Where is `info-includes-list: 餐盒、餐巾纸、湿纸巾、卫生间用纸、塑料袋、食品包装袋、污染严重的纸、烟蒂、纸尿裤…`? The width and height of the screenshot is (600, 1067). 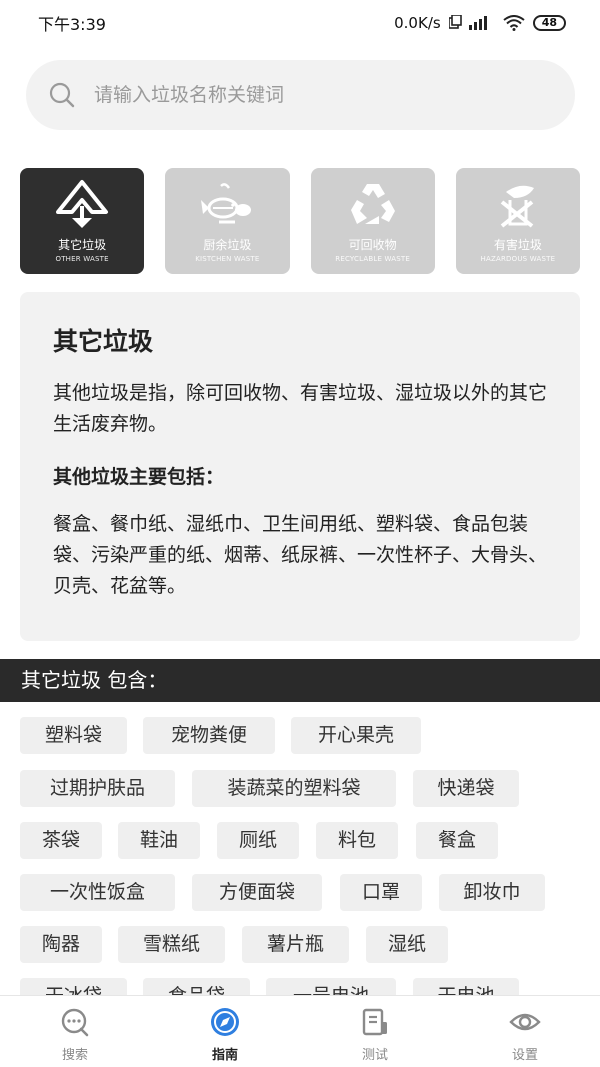
info-includes-list: 餐盒、餐巾纸、湿纸巾、卫生间用纸、塑料袋、食品包装袋、污染严重的纸、烟蒂、纸尿裤… is located at coordinates (300, 555).